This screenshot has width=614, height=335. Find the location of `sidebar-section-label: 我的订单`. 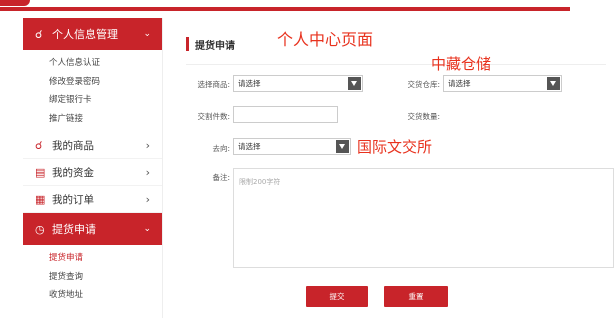

sidebar-section-label: 我的订单 is located at coordinates (73, 199).